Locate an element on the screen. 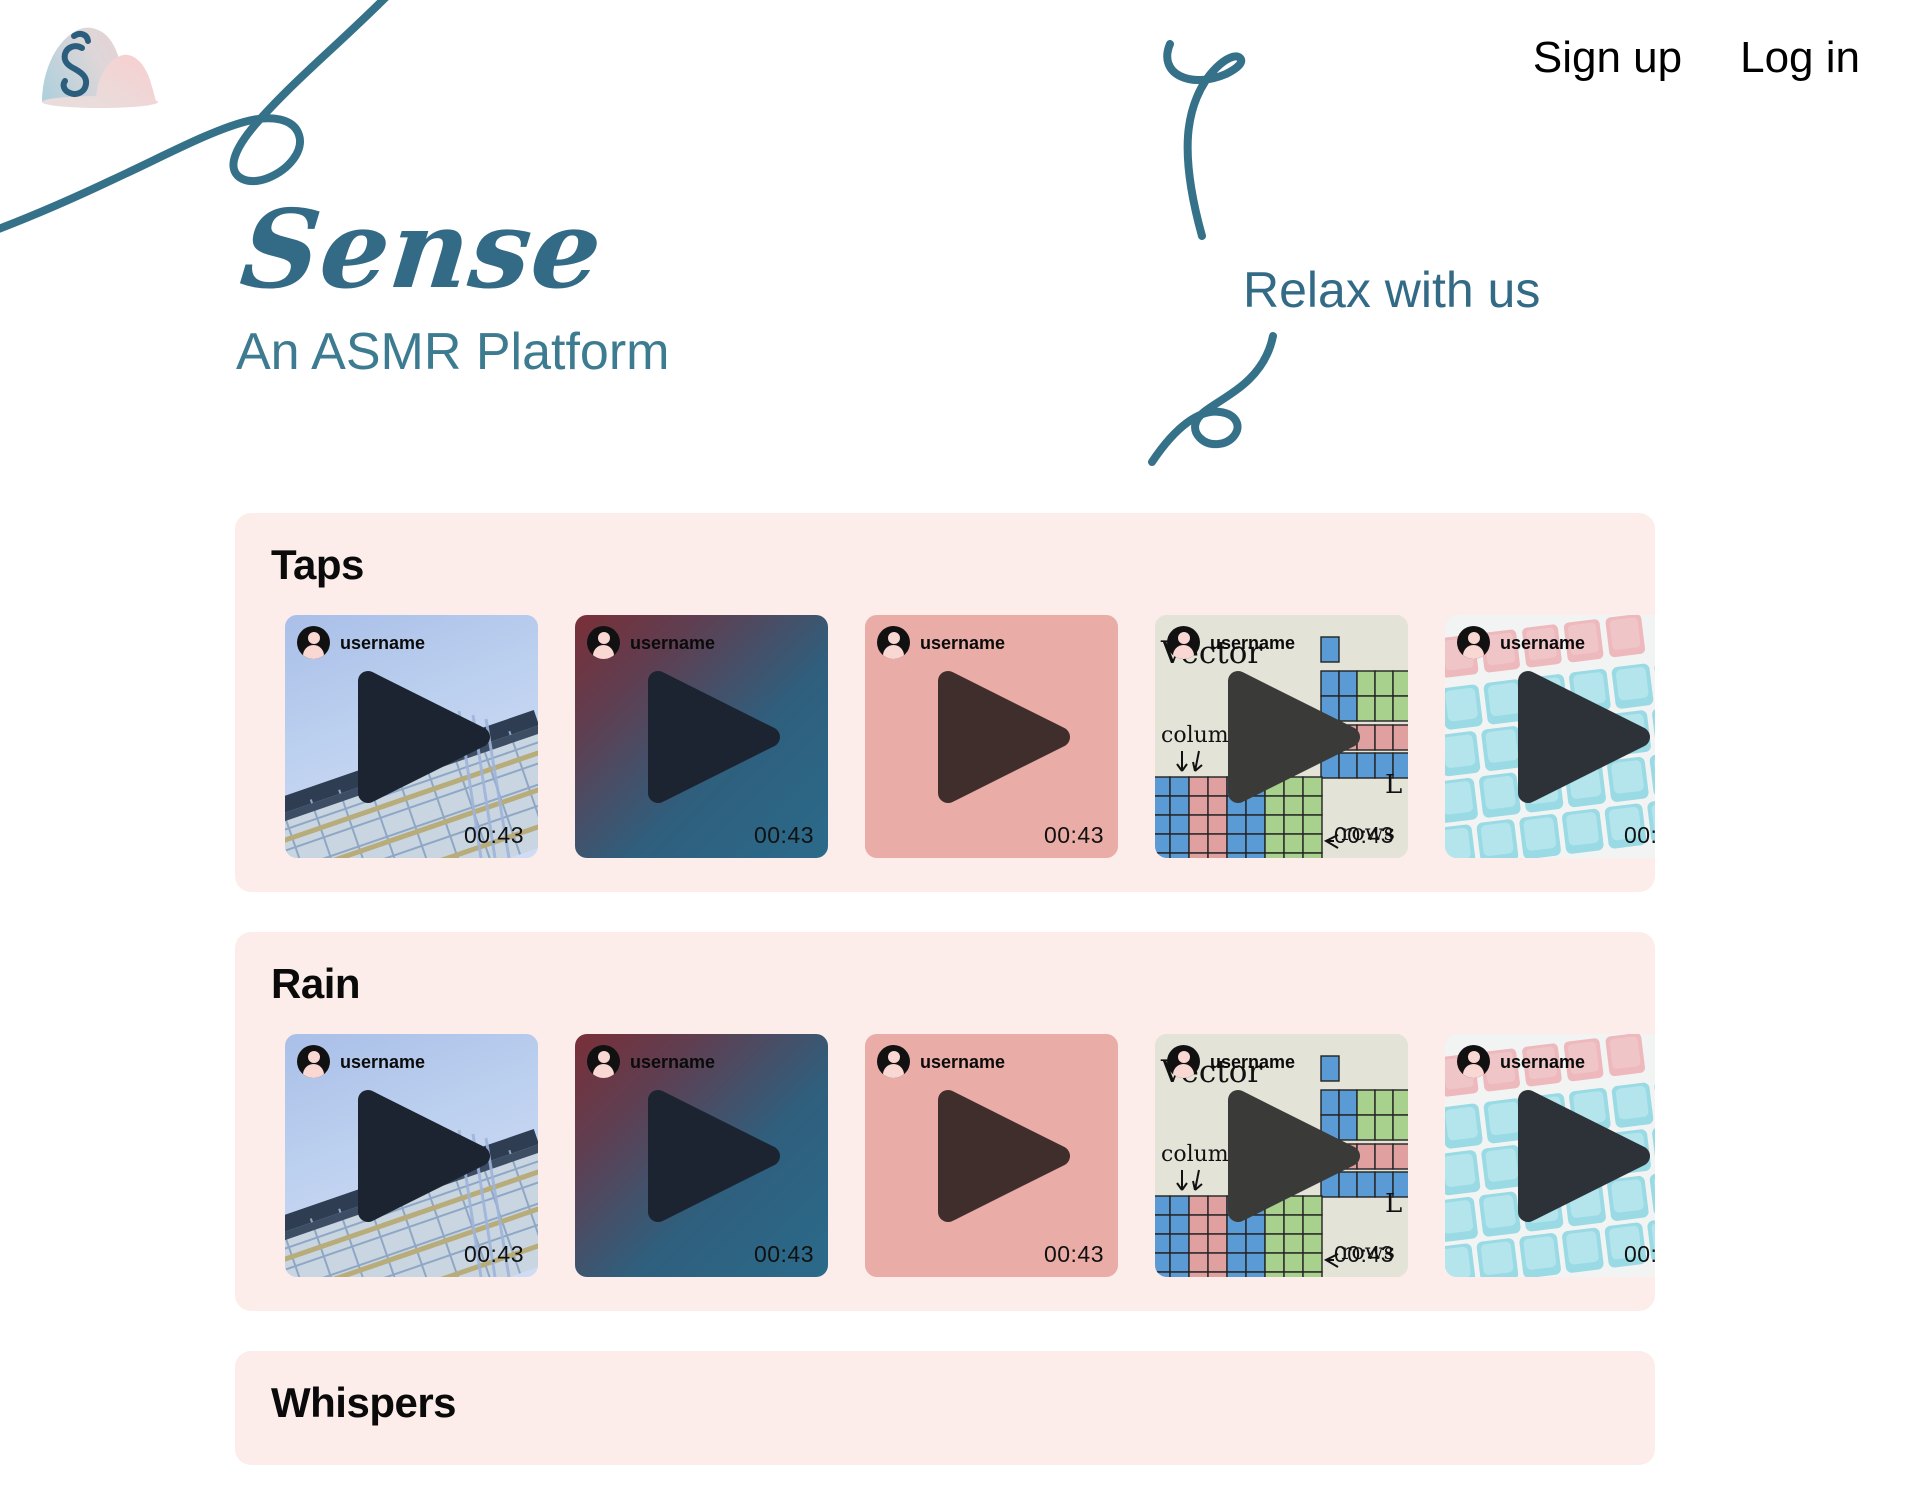 The height and width of the screenshot is (1505, 1906). decorative-swirl-bottom-right is located at coordinates (1212, 399).